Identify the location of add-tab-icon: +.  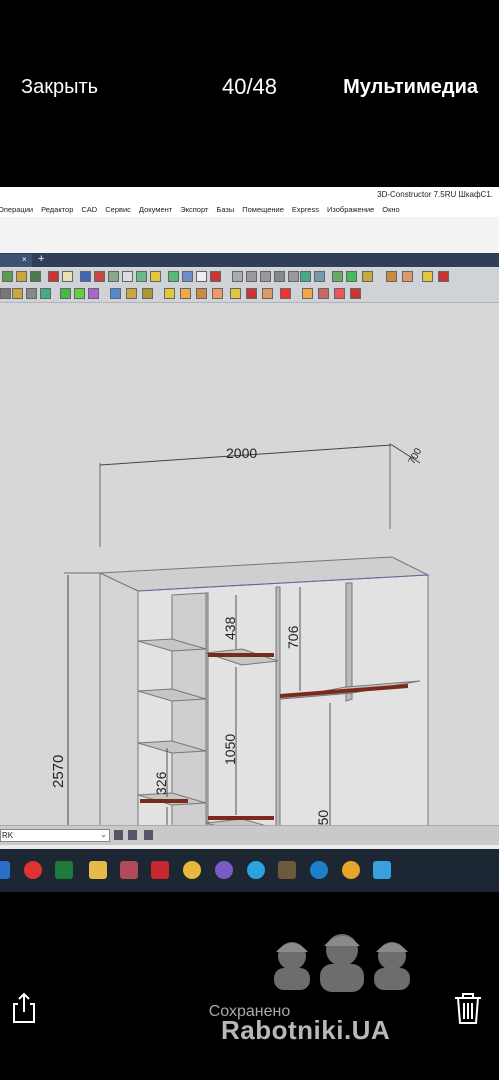
(41, 259).